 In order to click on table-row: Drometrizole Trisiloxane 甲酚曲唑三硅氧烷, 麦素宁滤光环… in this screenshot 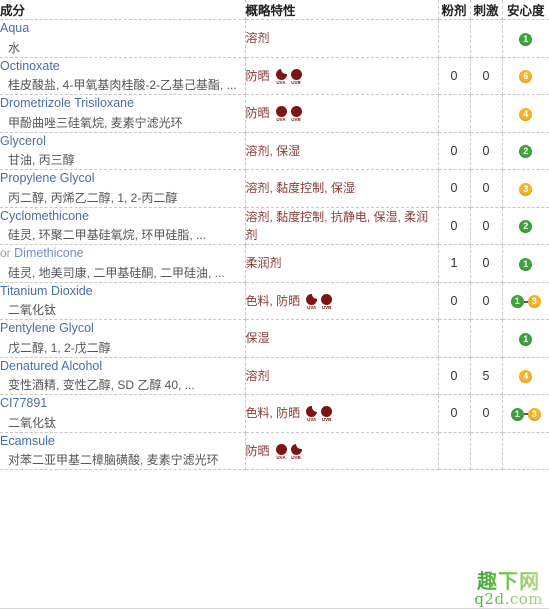, I will do `click(274, 113)`.